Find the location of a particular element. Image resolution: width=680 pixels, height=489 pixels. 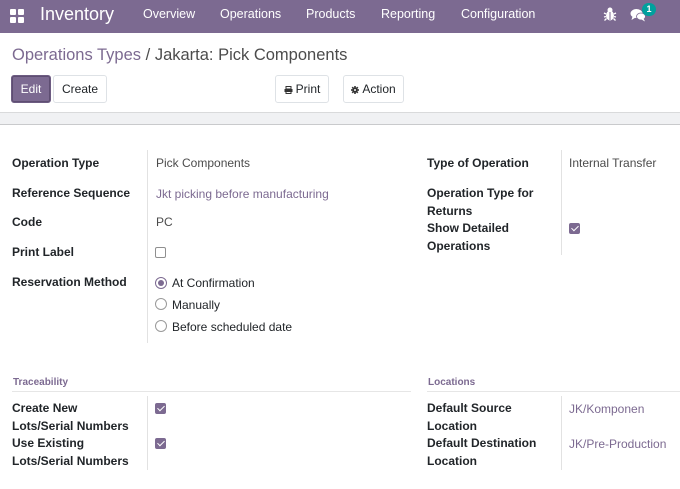

reservation-before-scheduled-radio is located at coordinates (161, 326).